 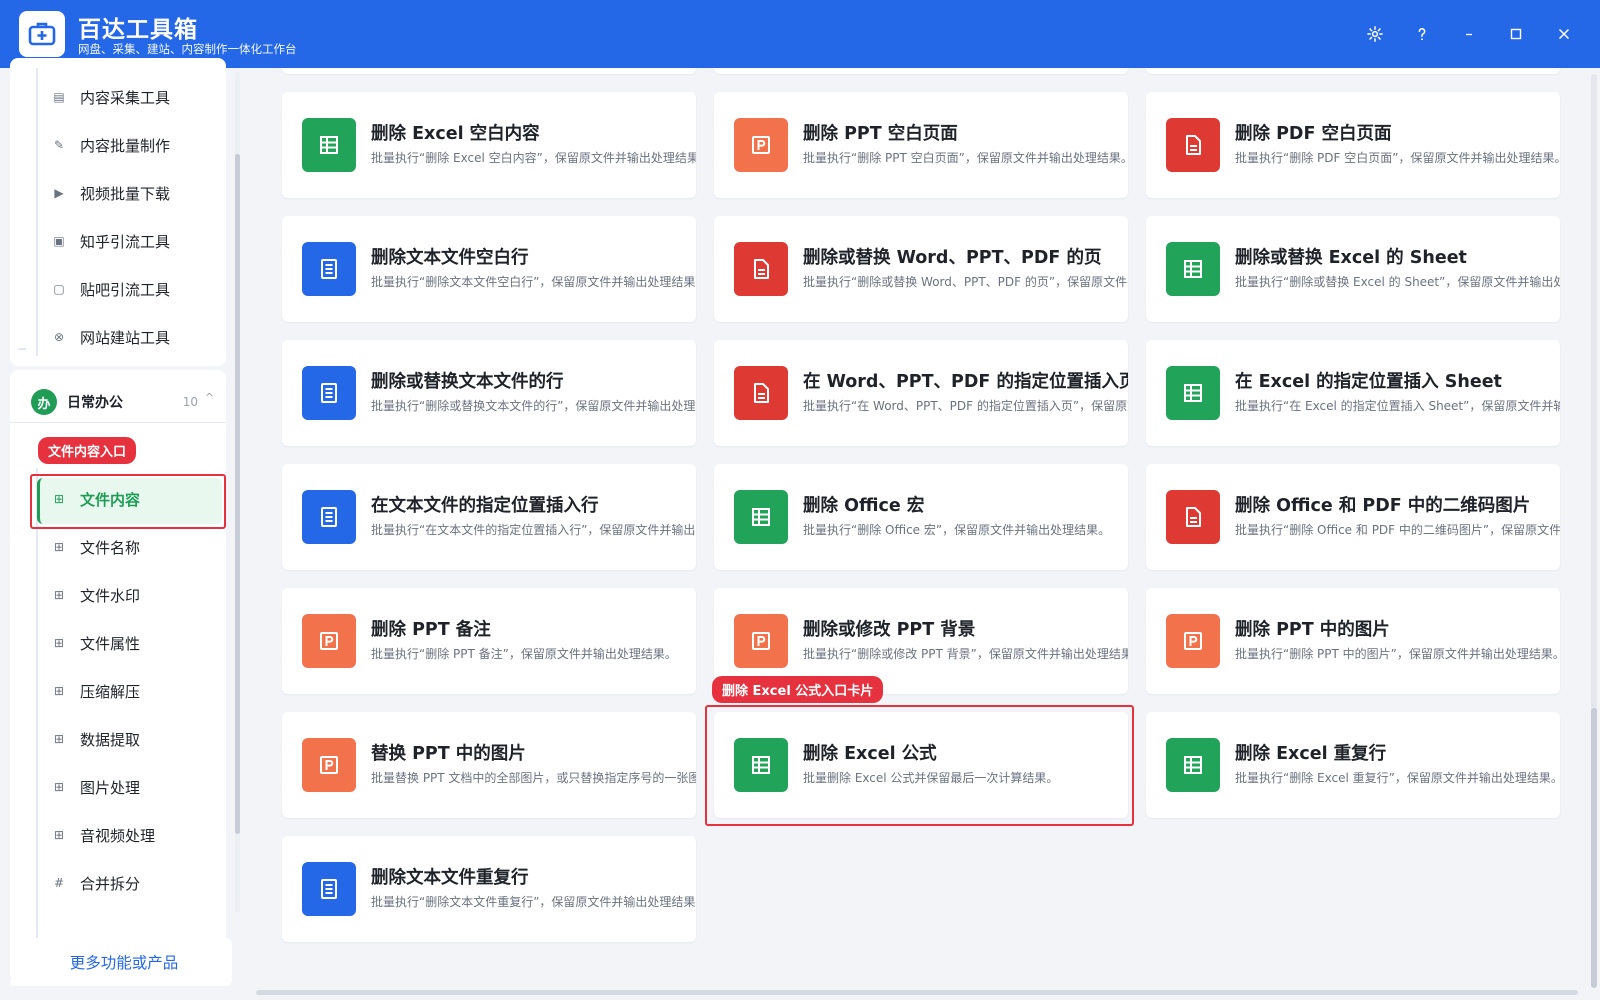 What do you see at coordinates (889, 630) in the screenshot?
I see `tool-card-title: 删除或修改 PPT 背景` at bounding box center [889, 630].